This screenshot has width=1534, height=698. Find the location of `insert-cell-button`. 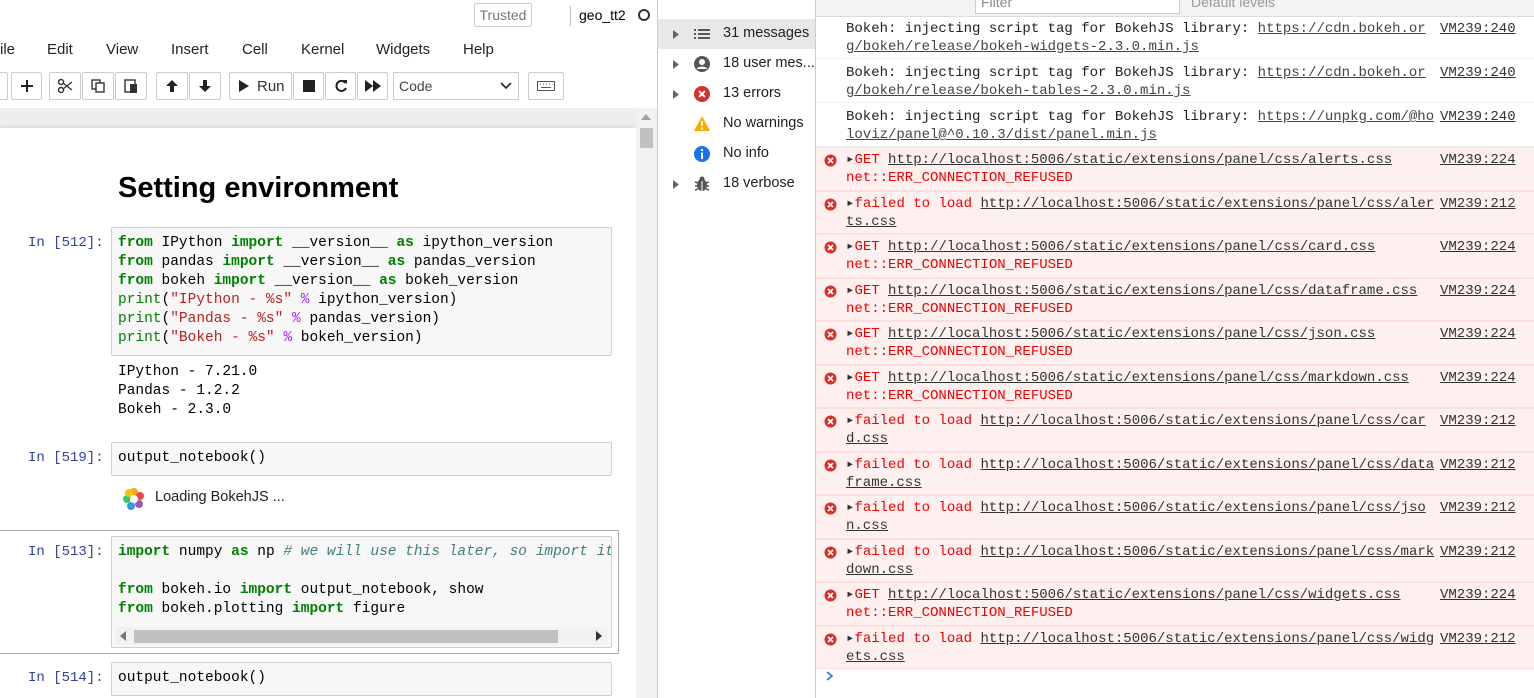

insert-cell-button is located at coordinates (26, 86).